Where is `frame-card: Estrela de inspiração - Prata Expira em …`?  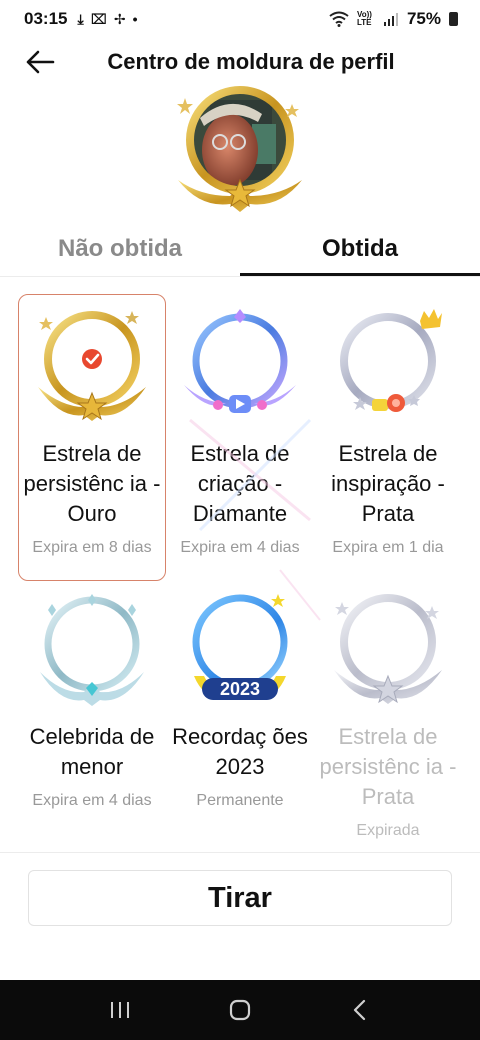 frame-card: Estrela de inspiração - Prata Expira em … is located at coordinates (388, 437).